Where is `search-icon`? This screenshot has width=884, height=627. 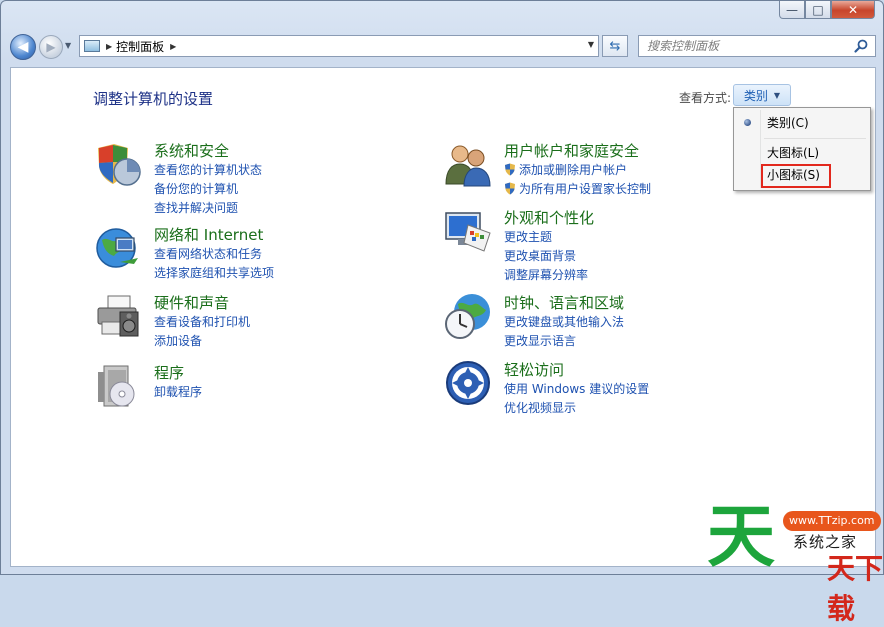 search-icon is located at coordinates (861, 46).